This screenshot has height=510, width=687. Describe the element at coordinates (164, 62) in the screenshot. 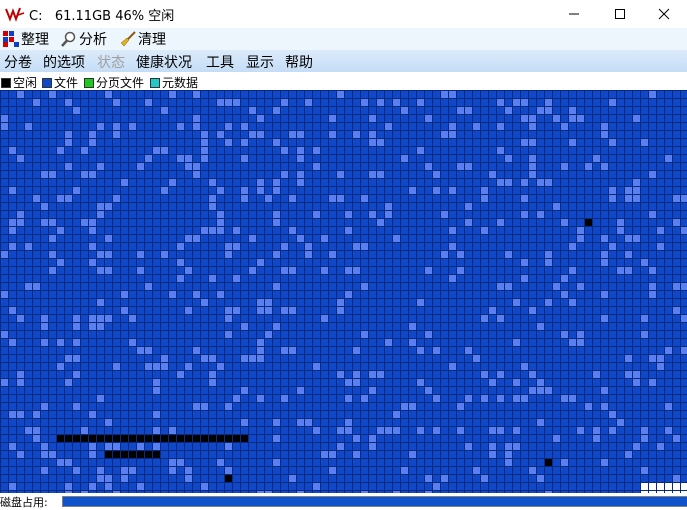

I see `menu-health: 健康状况` at that location.